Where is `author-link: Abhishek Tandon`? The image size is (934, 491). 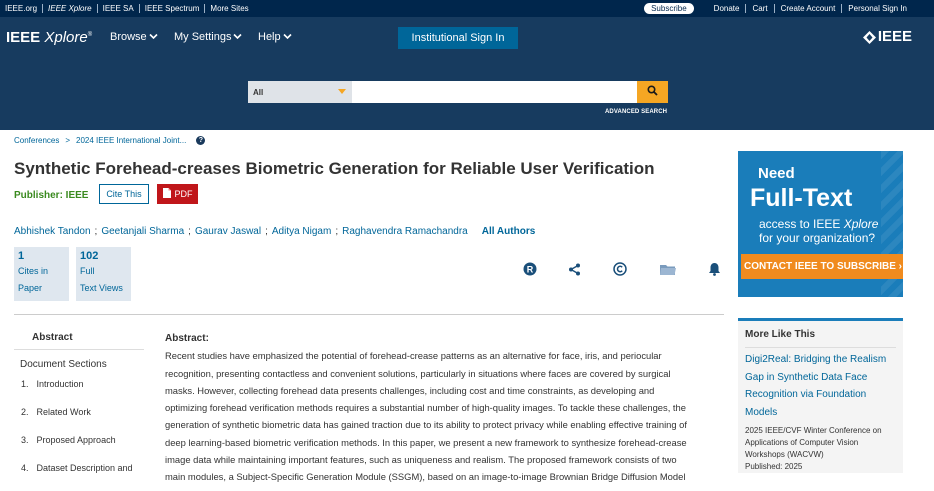
author-link: Abhishek Tandon is located at coordinates (52, 231).